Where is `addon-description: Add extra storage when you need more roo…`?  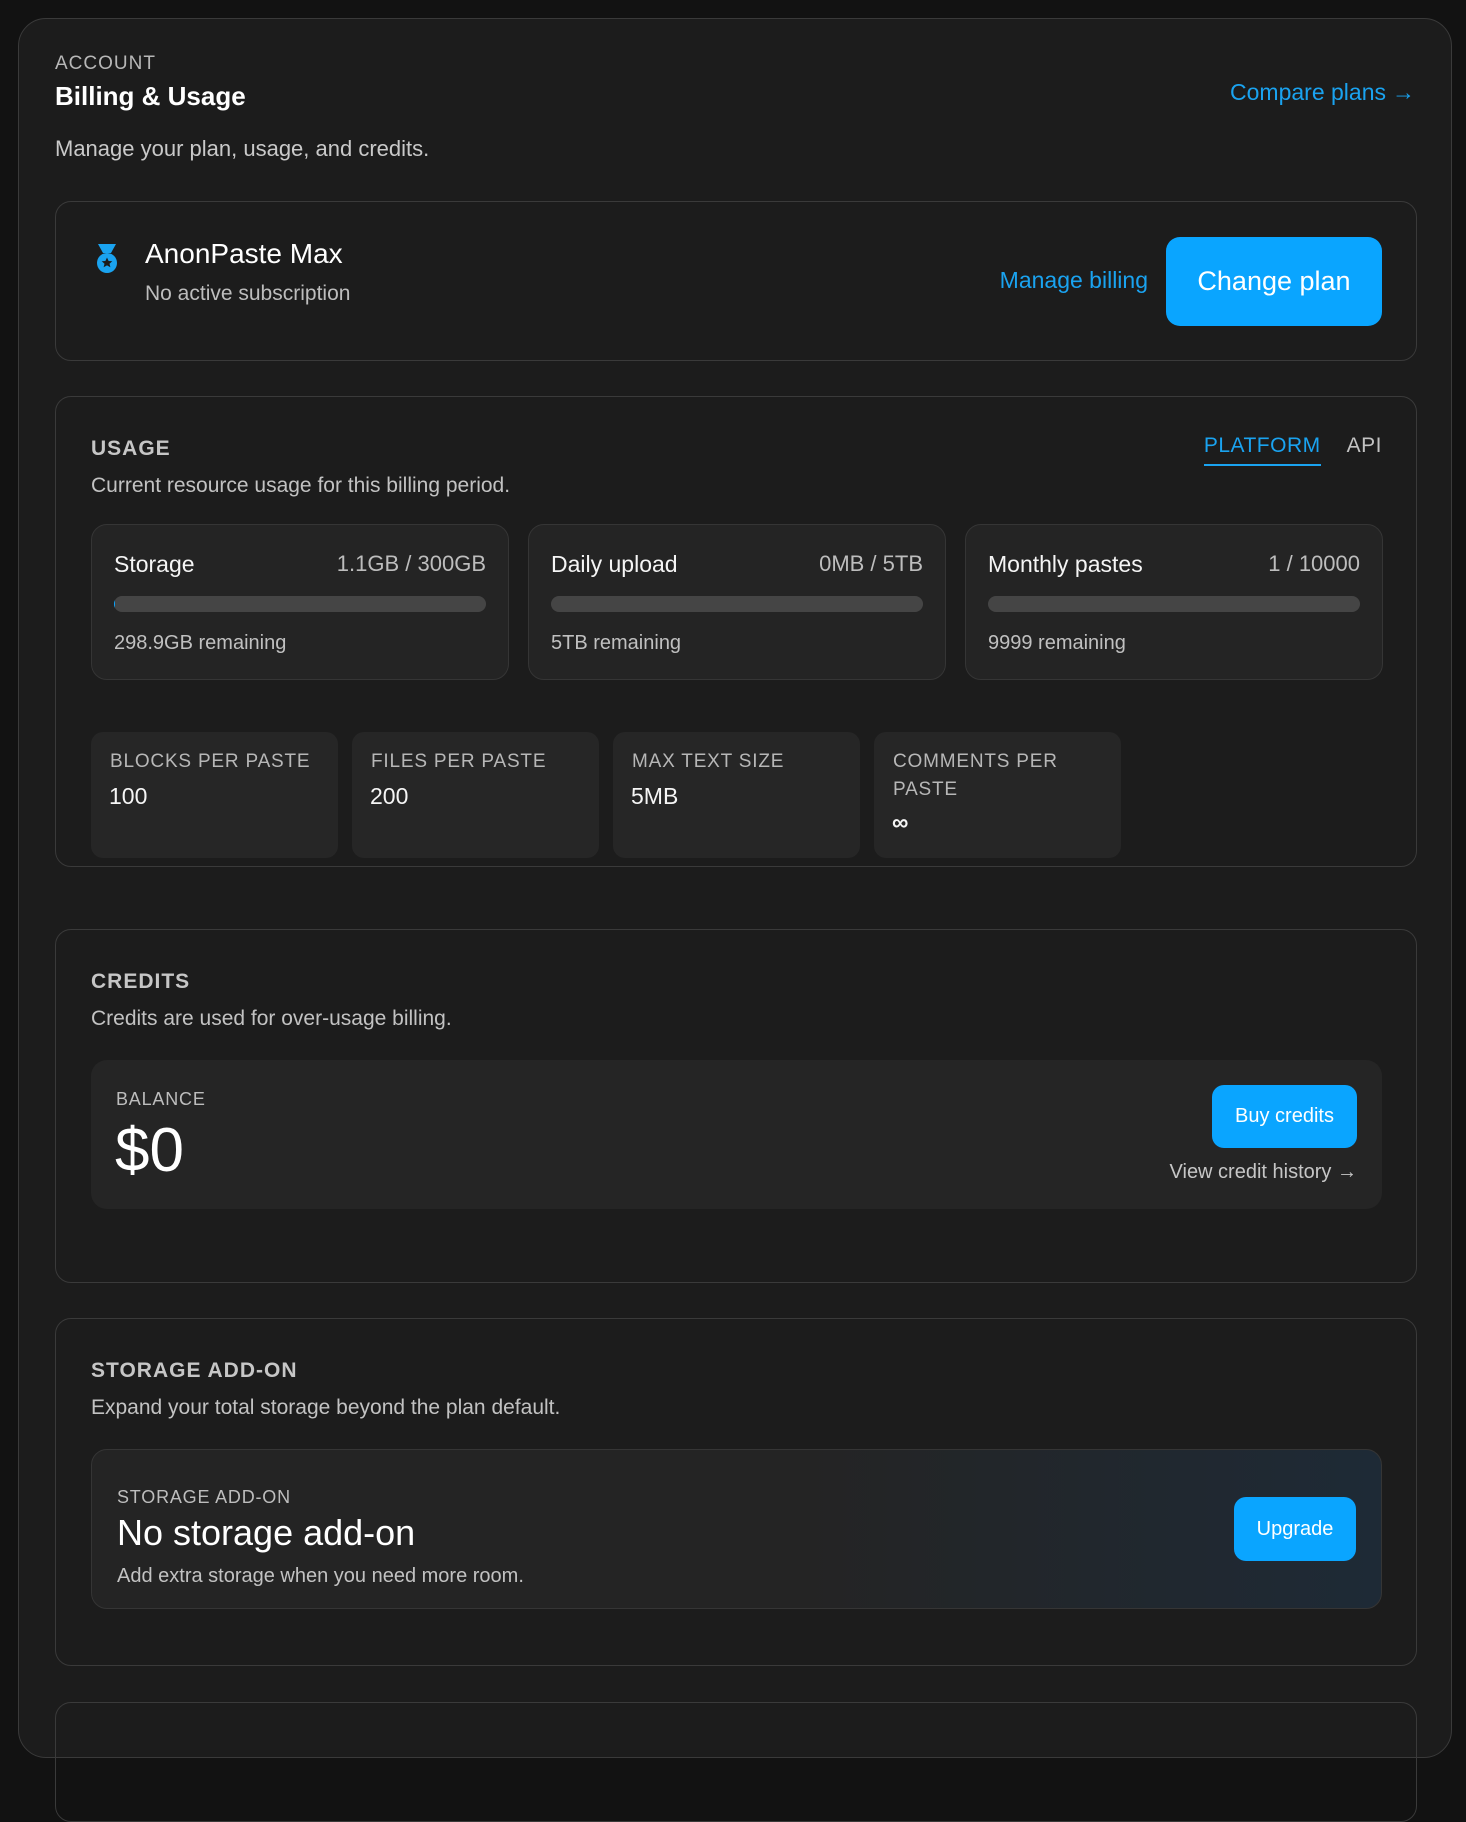
addon-description: Add extra storage when you need more roo… is located at coordinates (320, 1576).